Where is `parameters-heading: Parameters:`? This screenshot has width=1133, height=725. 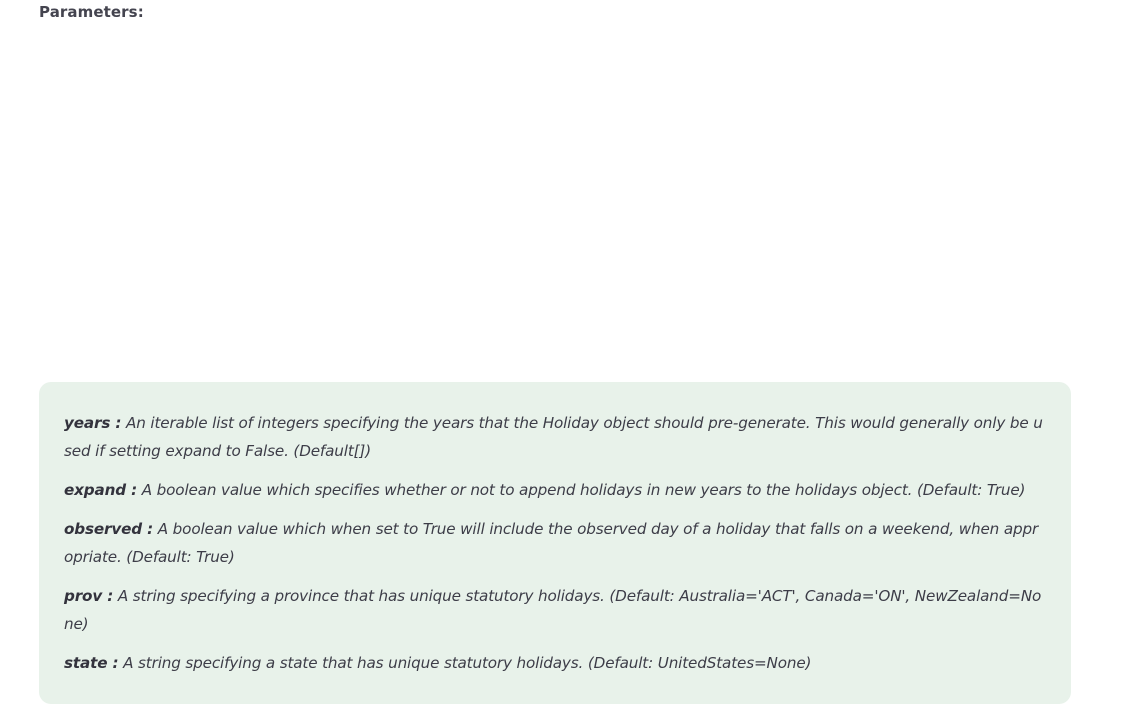 parameters-heading: Parameters: is located at coordinates (91, 12).